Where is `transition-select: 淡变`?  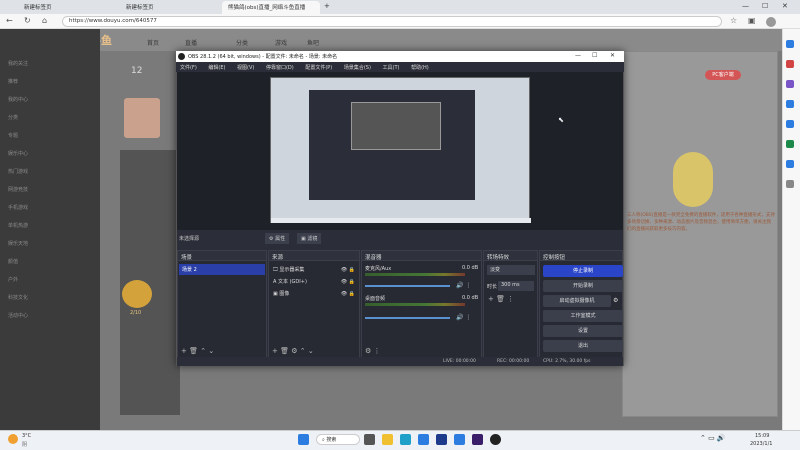
transition-select: 淡变 is located at coordinates (511, 270).